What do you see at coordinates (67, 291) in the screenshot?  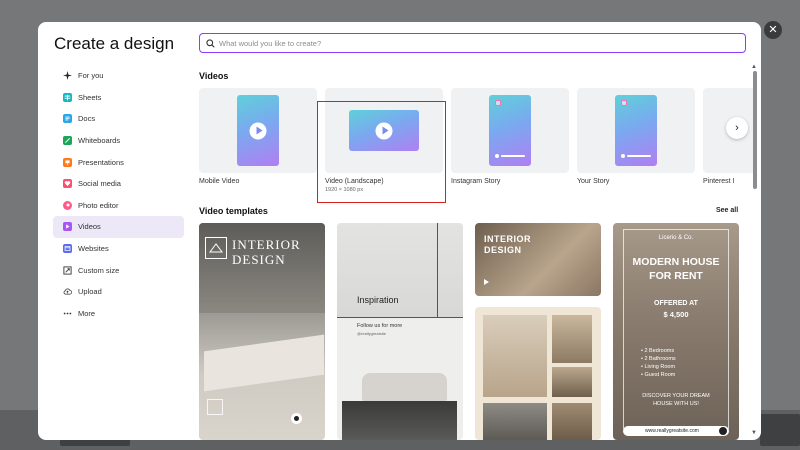 I see `upload-icon` at bounding box center [67, 291].